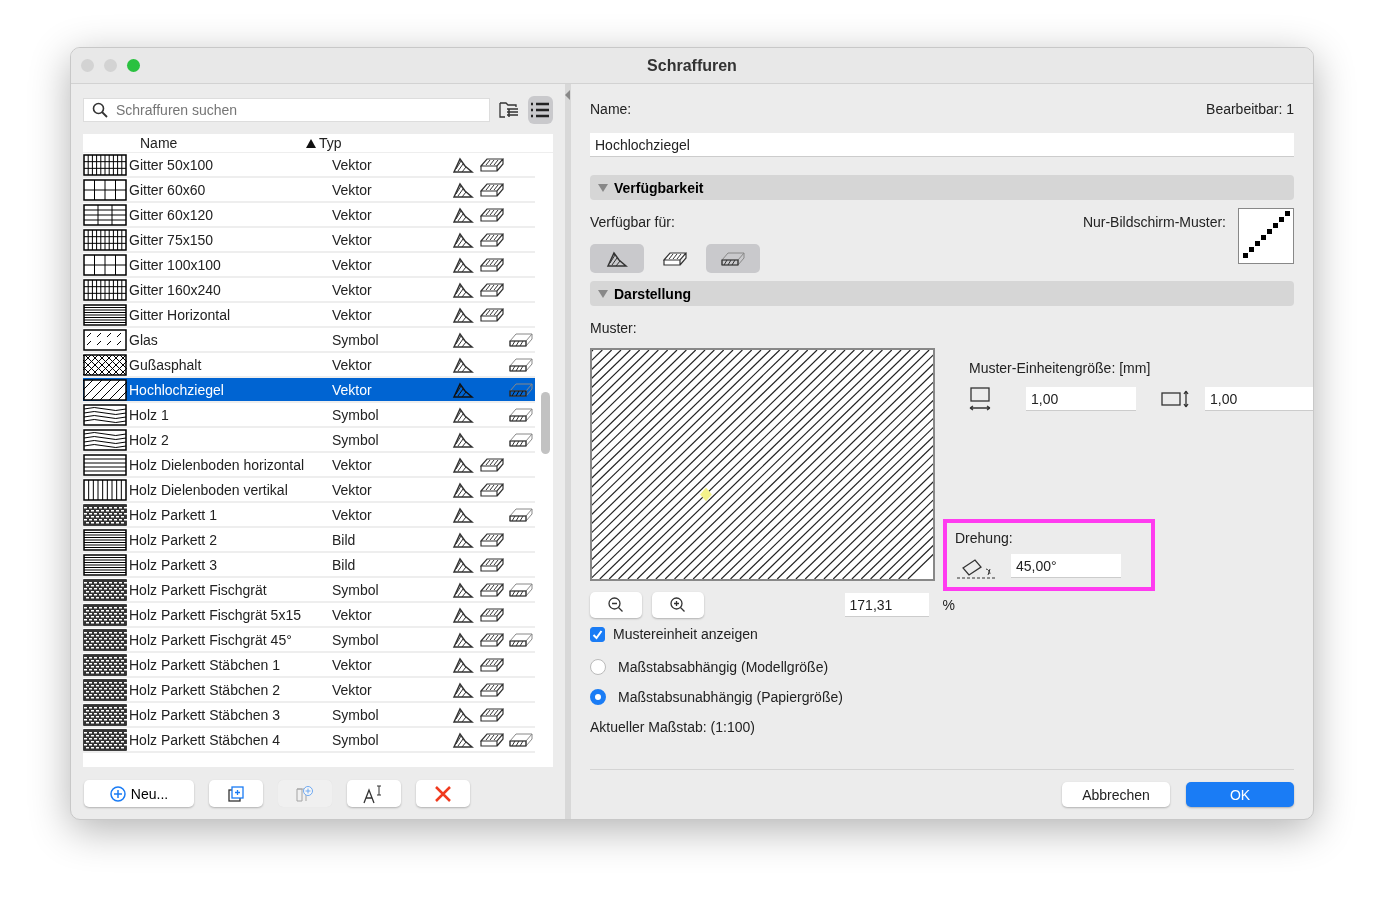  I want to click on column-header: Typ, so click(330, 143).